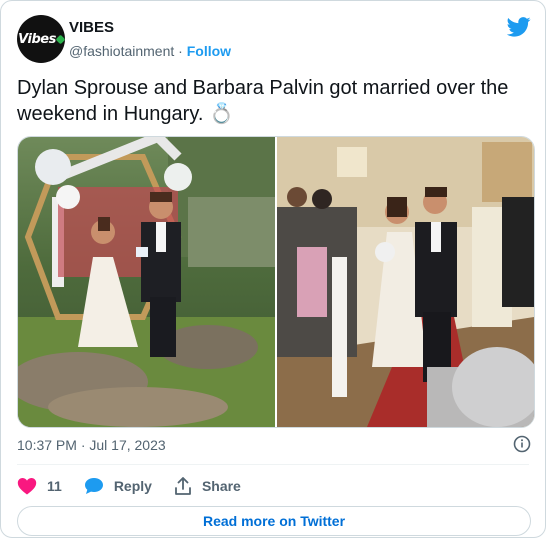 Image resolution: width=546 pixels, height=538 pixels. I want to click on action-bar: 11 Reply Share, so click(140, 486).